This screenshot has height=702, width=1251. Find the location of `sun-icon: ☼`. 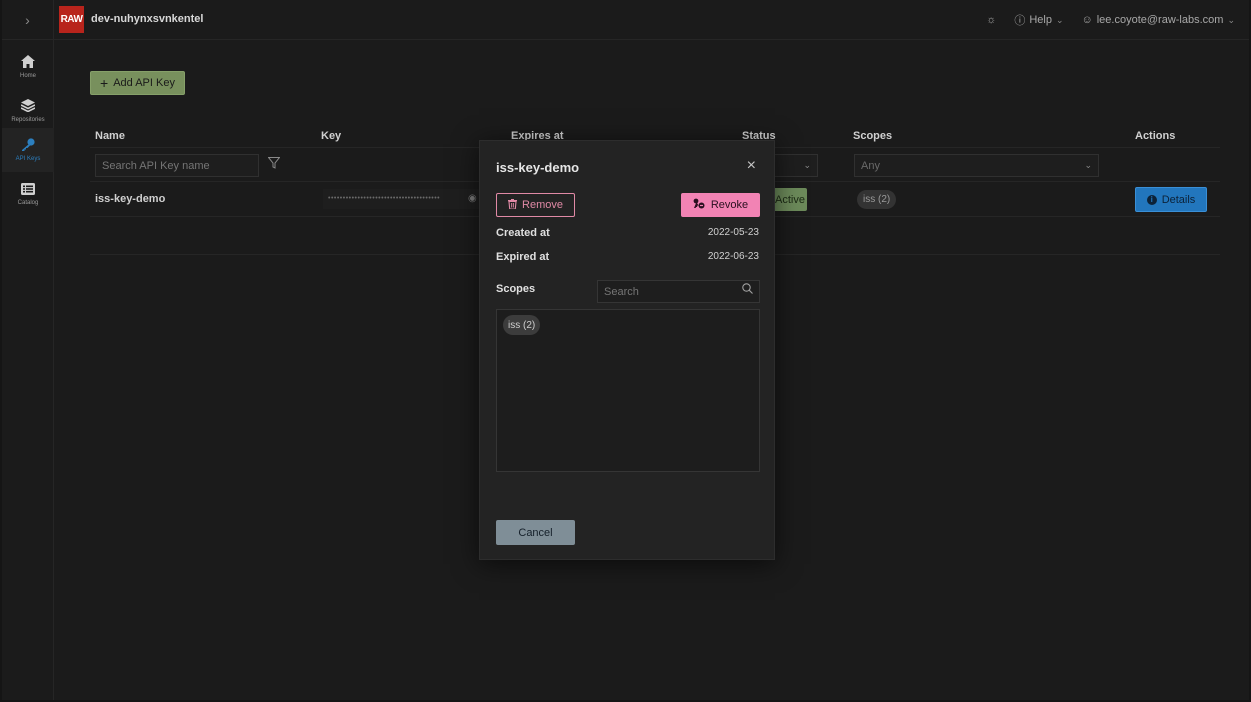

sun-icon: ☼ is located at coordinates (991, 20).